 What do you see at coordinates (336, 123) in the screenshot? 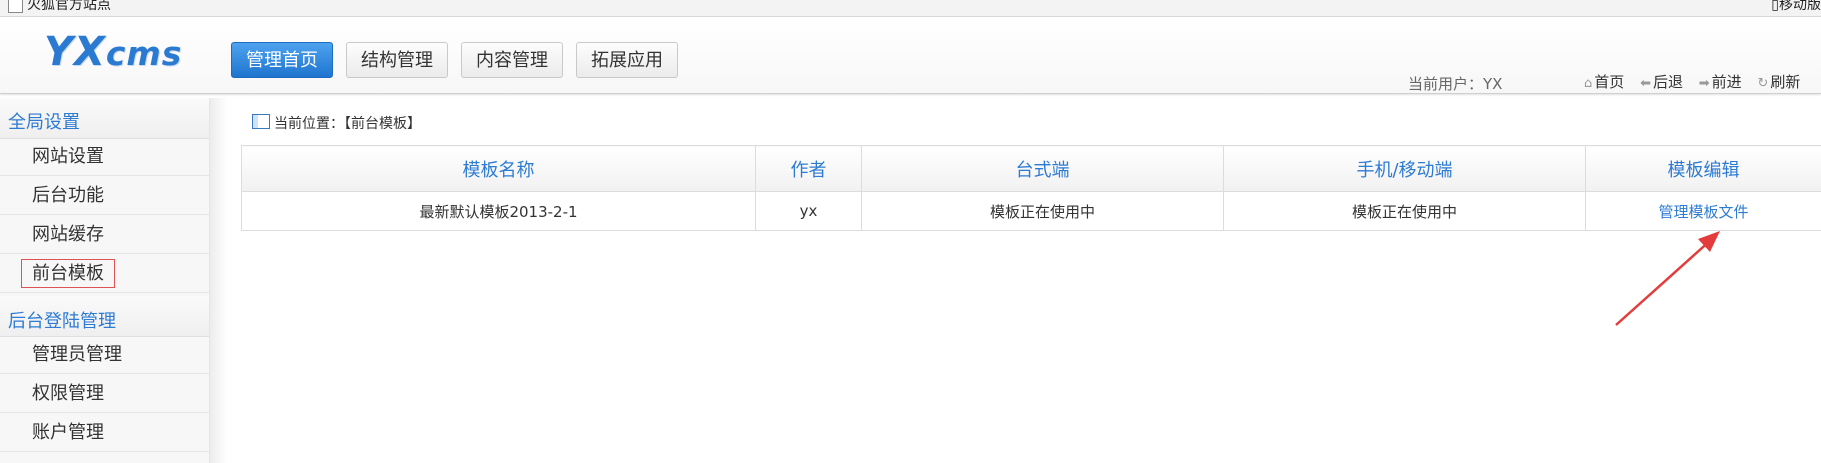
I see `breadcrumb: 当前位置：【前台模板】` at bounding box center [336, 123].